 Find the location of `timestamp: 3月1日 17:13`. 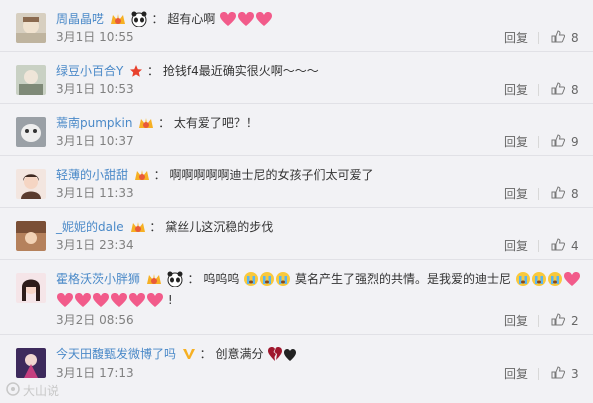

timestamp: 3月1日 17:13 is located at coordinates (95, 373).